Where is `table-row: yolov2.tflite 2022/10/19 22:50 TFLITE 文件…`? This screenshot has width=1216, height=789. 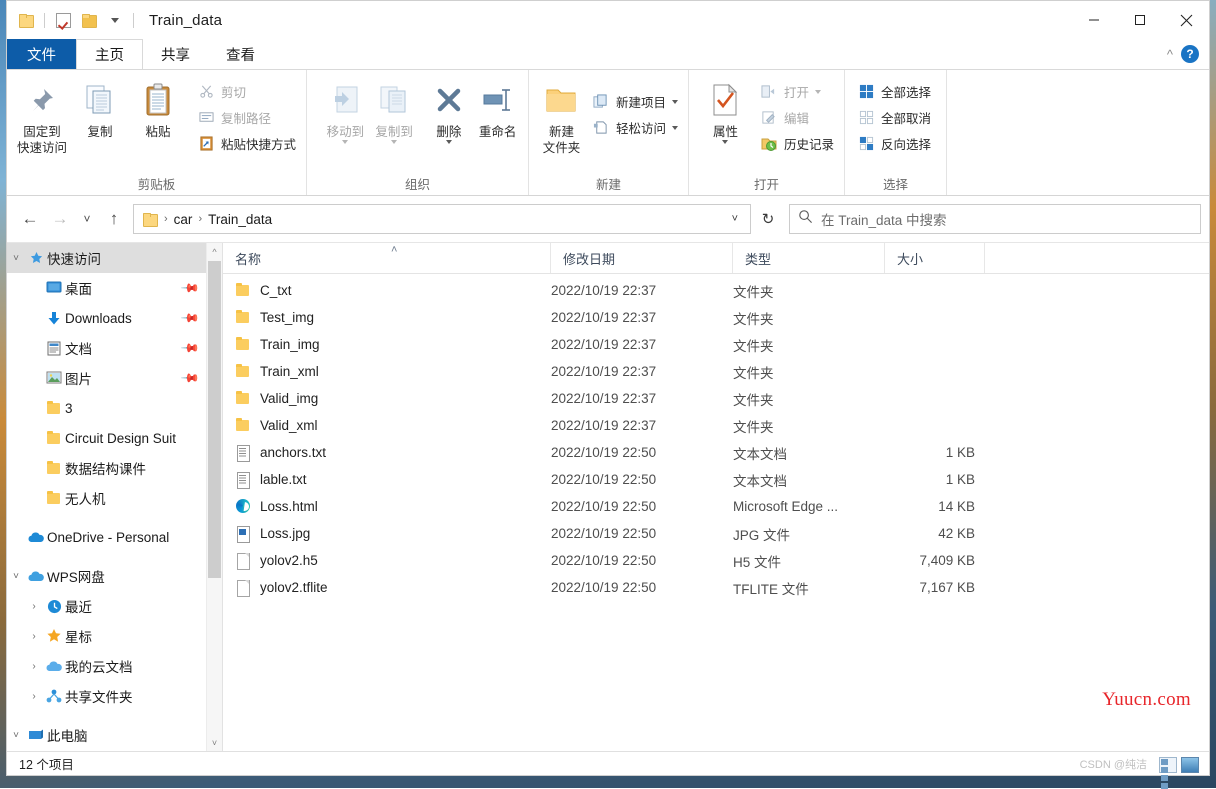 table-row: yolov2.tflite 2022/10/19 22:50 TFLITE 文件… is located at coordinates (716, 587).